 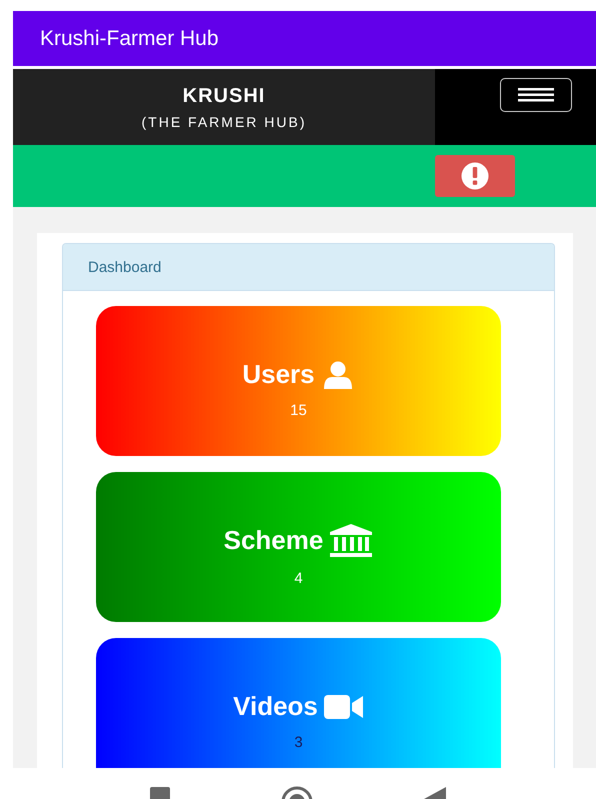 I want to click on stat-card: Scheme 4, so click(x=298, y=547).